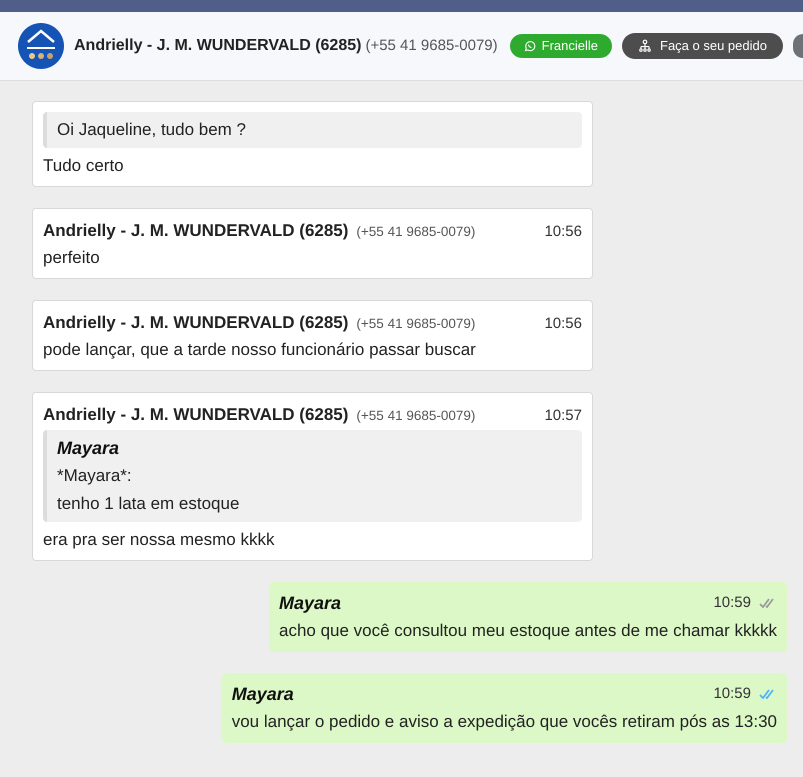 Image resolution: width=803 pixels, height=777 pixels. I want to click on message-text: perfeito, so click(72, 258).